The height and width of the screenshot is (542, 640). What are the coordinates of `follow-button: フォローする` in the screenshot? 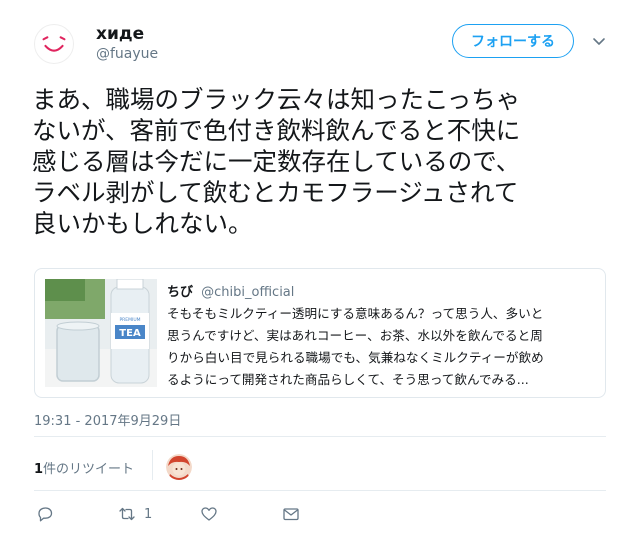 It's located at (513, 41).